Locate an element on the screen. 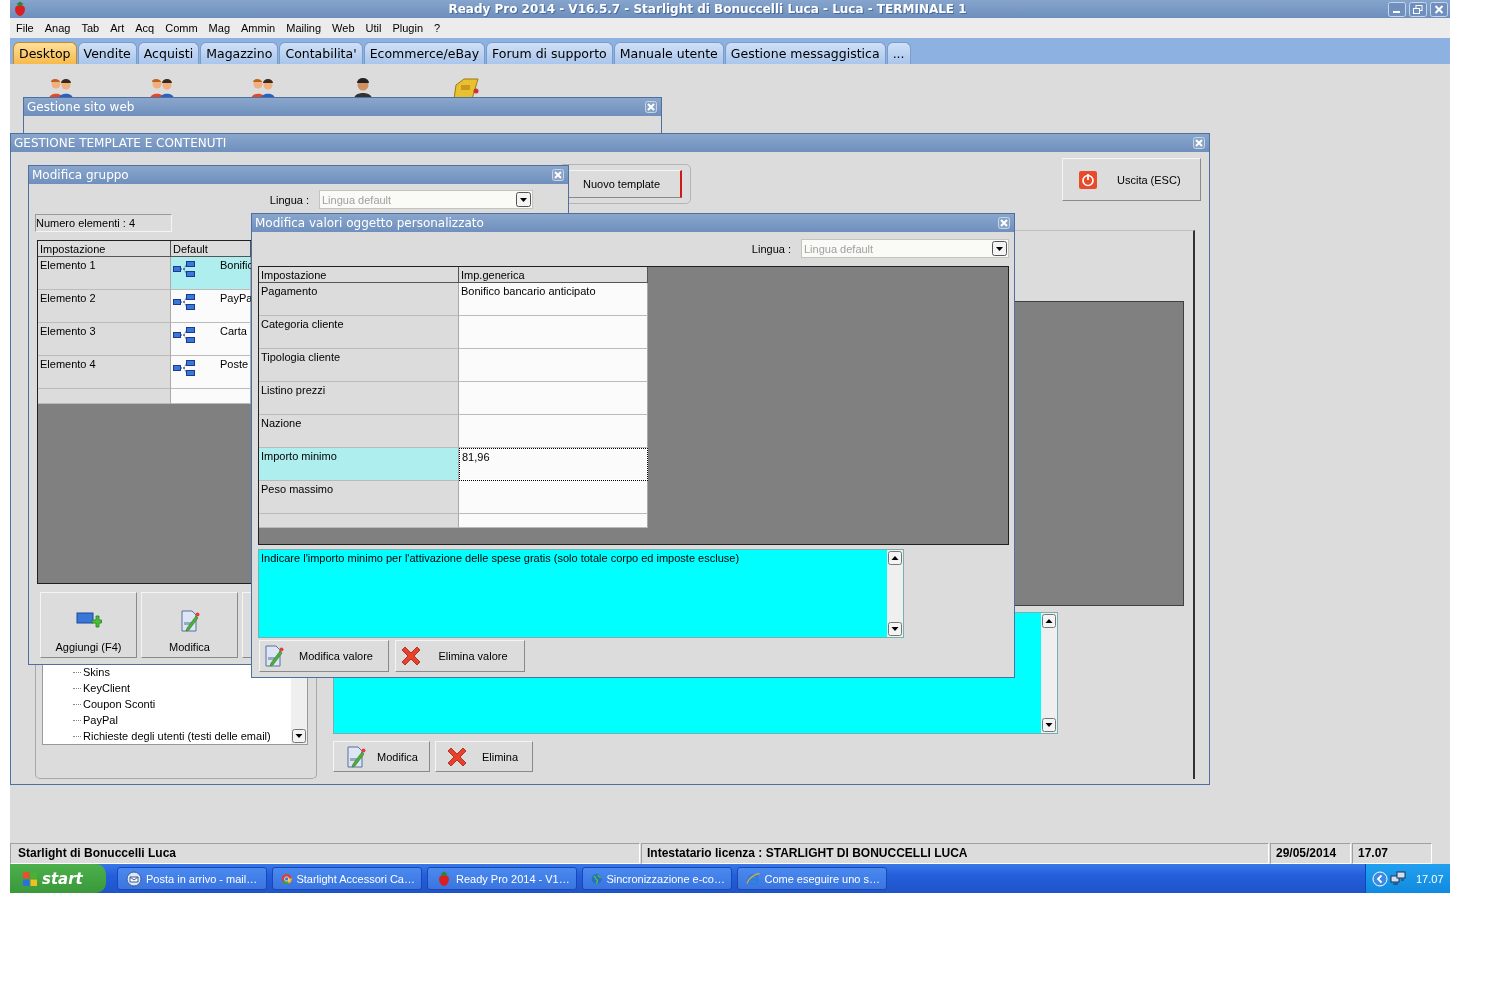 This screenshot has width=1500, height=1000. tree-item: PayPal is located at coordinates (100, 720).